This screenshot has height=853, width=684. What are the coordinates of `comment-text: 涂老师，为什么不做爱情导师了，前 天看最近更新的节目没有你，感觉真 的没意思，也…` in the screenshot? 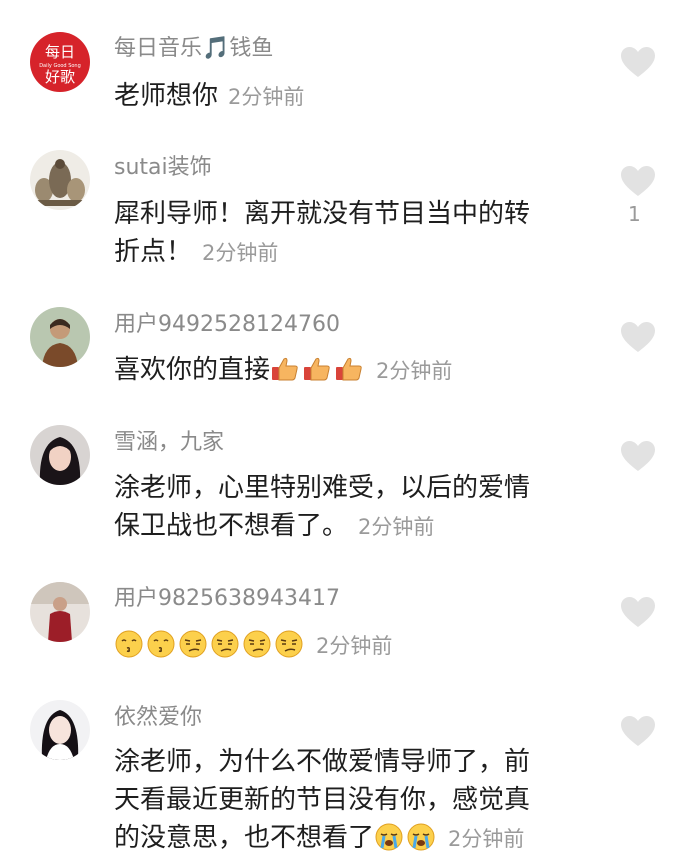 It's located at (349, 798).